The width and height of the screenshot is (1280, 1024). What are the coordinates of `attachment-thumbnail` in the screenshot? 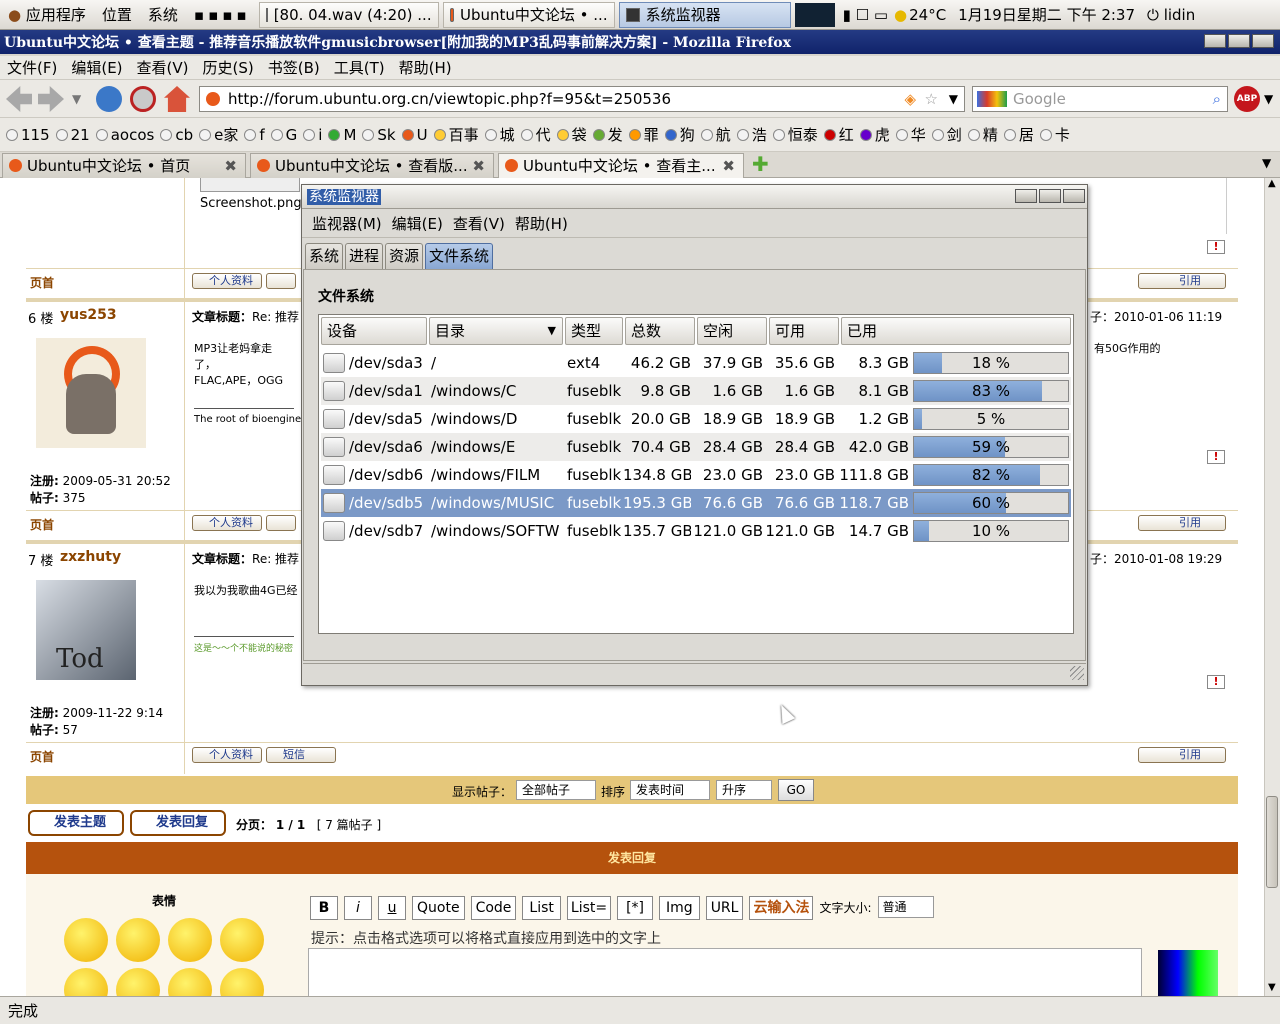 It's located at (250, 185).